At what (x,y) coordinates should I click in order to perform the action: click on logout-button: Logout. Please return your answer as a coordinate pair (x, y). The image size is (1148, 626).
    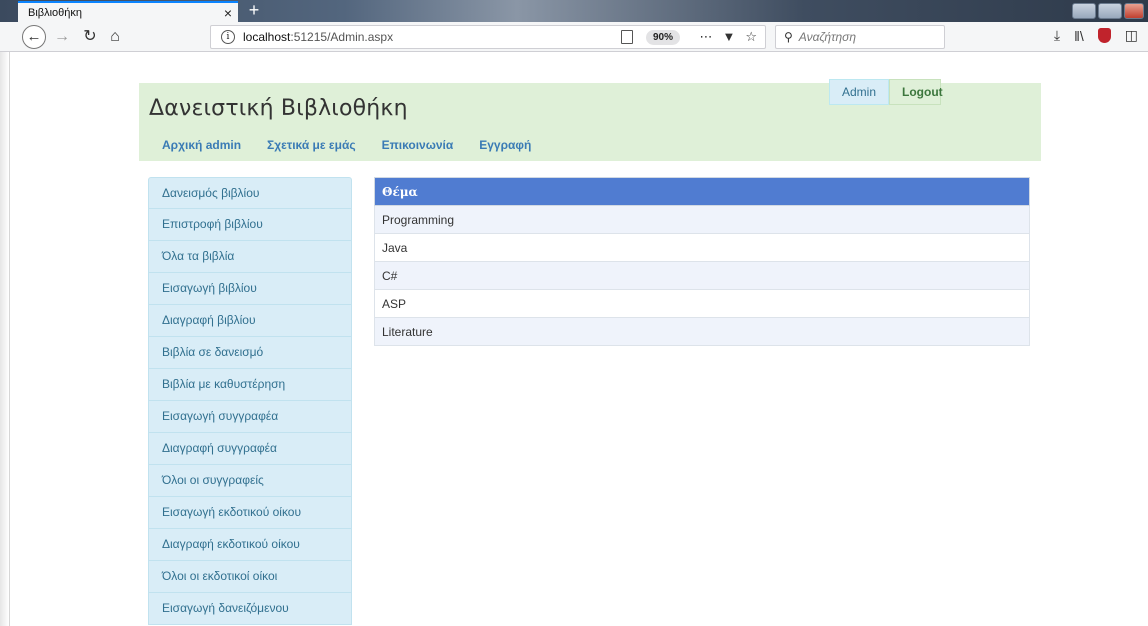
    Looking at the image, I should click on (916, 92).